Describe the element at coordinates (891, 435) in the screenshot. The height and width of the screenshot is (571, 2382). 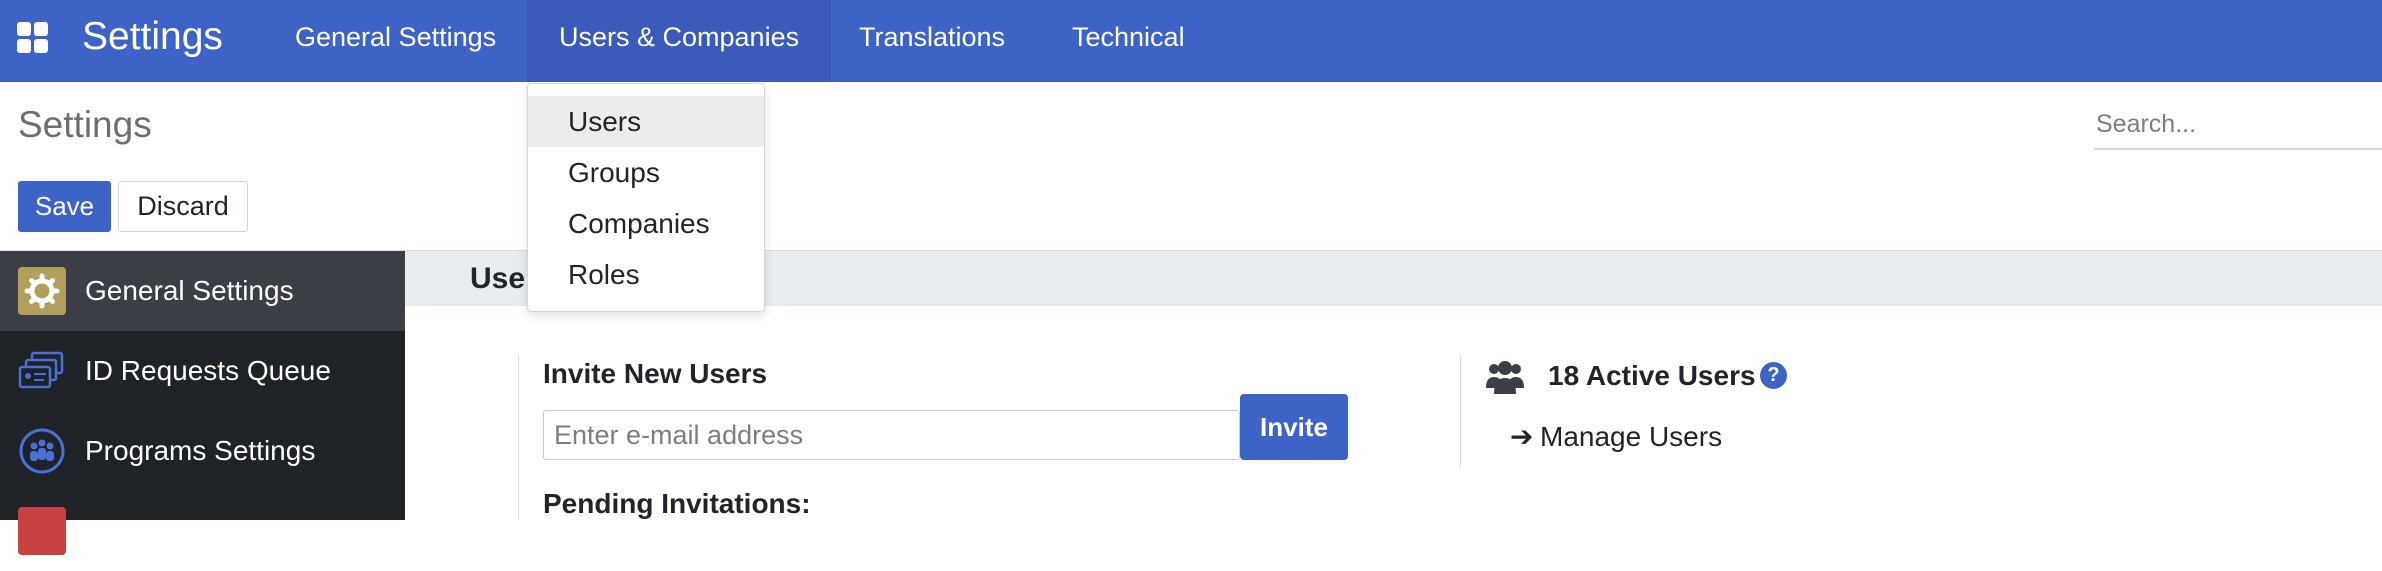
I see `email-field` at that location.